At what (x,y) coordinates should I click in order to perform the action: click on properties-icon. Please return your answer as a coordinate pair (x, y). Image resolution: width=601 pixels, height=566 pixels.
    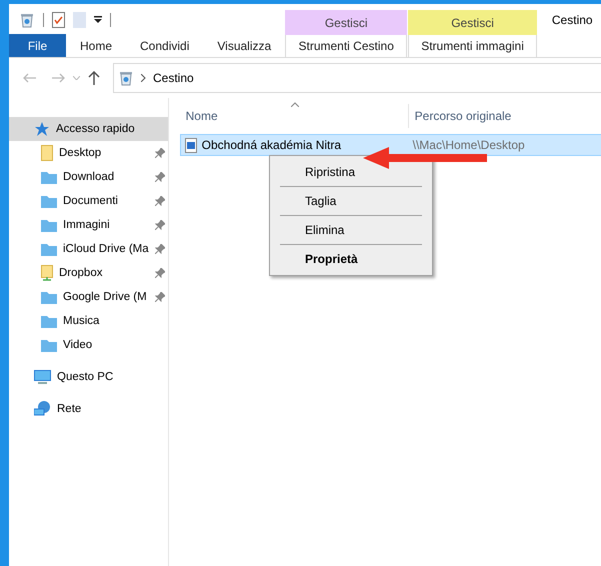
    Looking at the image, I should click on (58, 20).